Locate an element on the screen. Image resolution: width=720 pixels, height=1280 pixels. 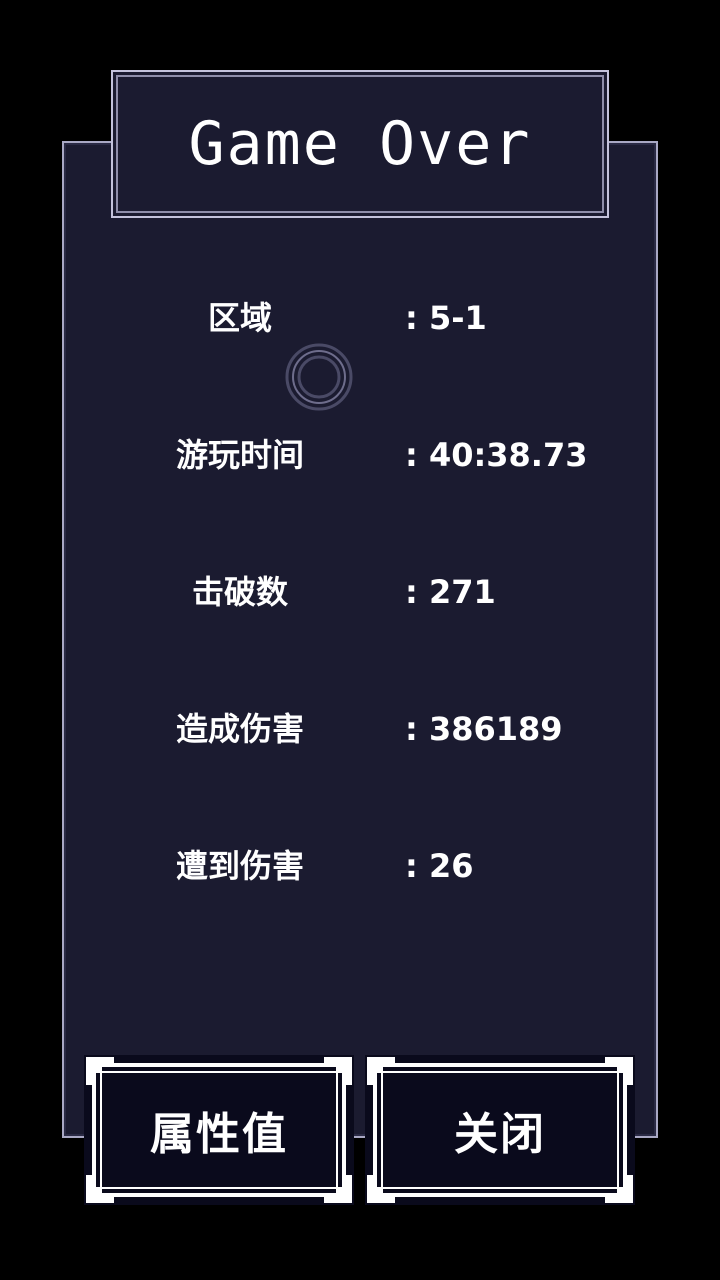
stat-value-area: : 5-1 is located at coordinates (446, 318).